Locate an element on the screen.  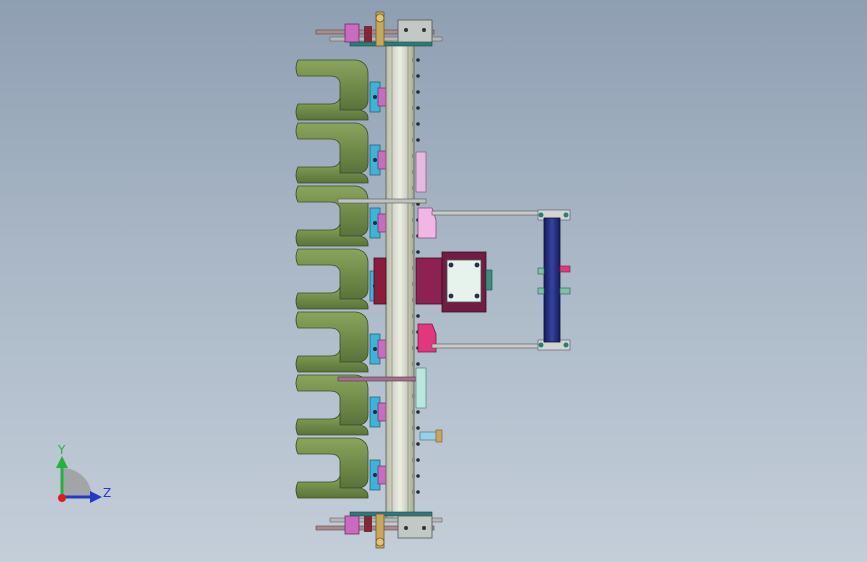
top-end-assembly is located at coordinates (379, 29).